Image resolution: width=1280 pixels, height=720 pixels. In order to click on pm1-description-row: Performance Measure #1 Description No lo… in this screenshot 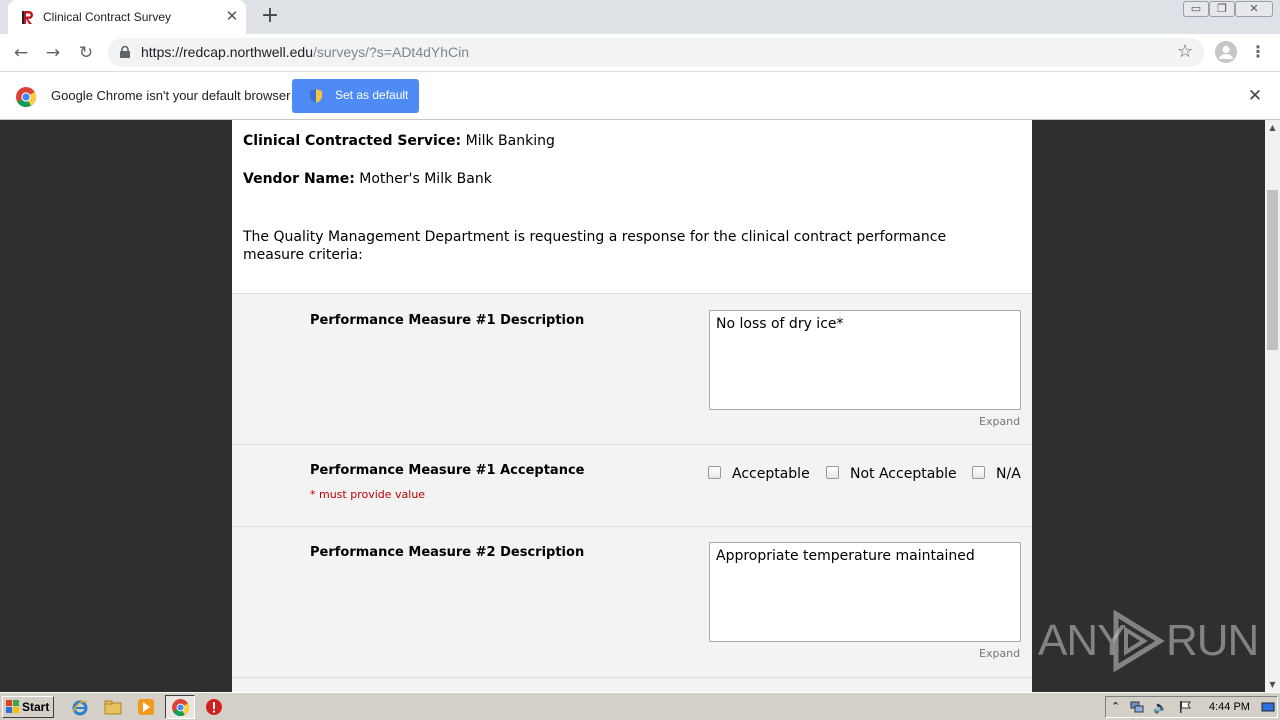, I will do `click(632, 368)`.